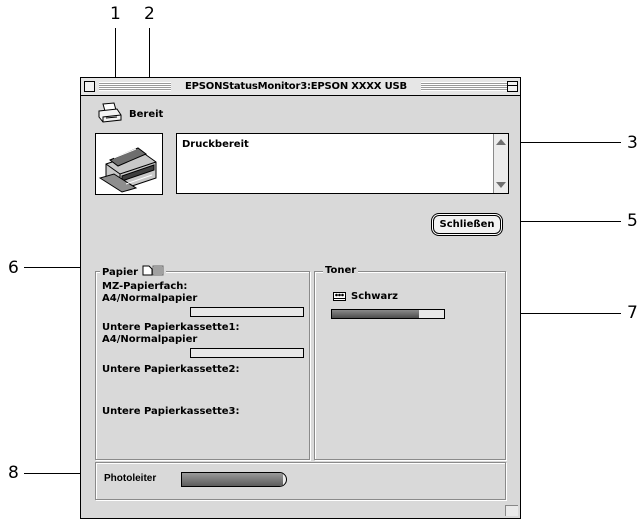  What do you see at coordinates (146, 114) in the screenshot?
I see `status-label: Bereit` at bounding box center [146, 114].